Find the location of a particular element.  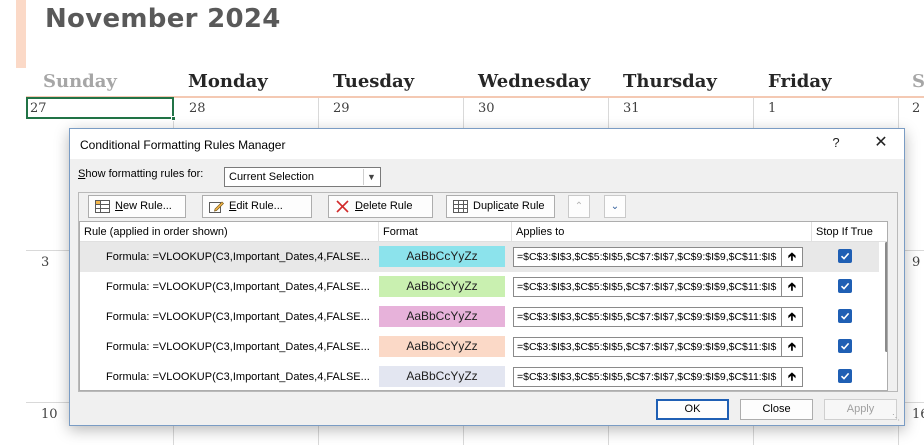

column-header-applies-to: Applies to is located at coordinates (540, 232).